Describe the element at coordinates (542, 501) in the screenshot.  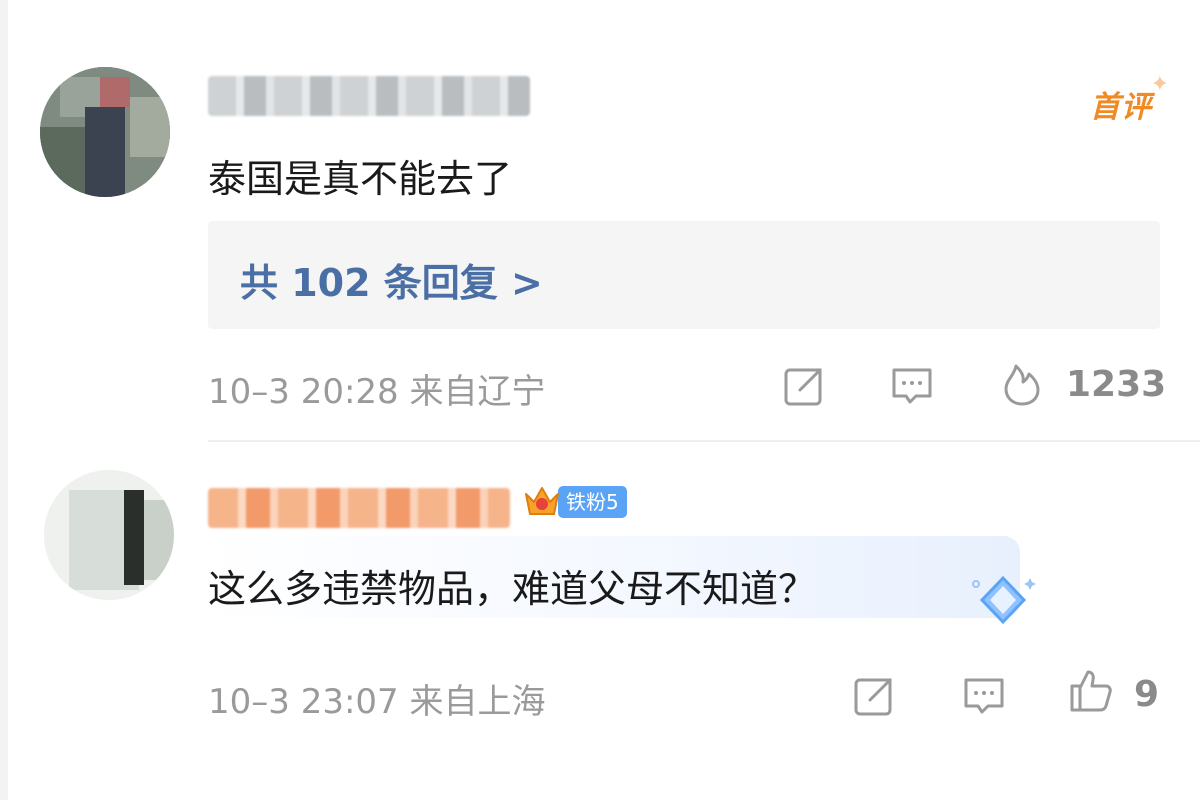
I see `crown-icon` at that location.